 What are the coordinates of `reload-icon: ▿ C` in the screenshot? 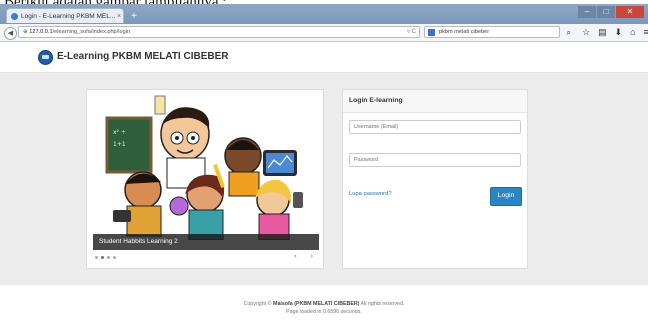 It's located at (411, 32).